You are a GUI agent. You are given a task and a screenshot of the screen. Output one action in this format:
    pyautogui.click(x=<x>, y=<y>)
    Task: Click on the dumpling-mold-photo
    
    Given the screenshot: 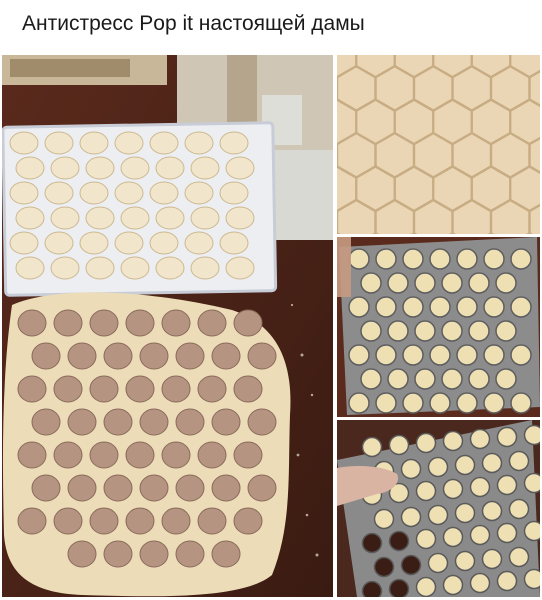 What is the action you would take?
    pyautogui.click(x=438, y=327)
    